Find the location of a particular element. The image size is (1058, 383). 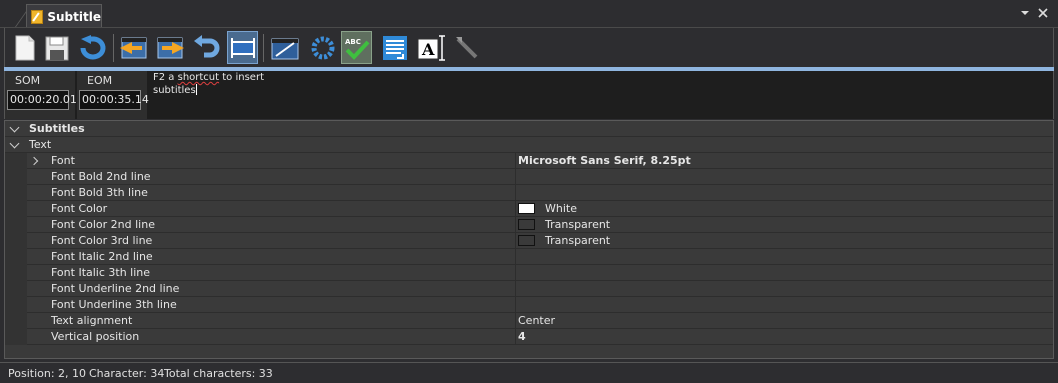

tools-icon is located at coordinates (466, 47).